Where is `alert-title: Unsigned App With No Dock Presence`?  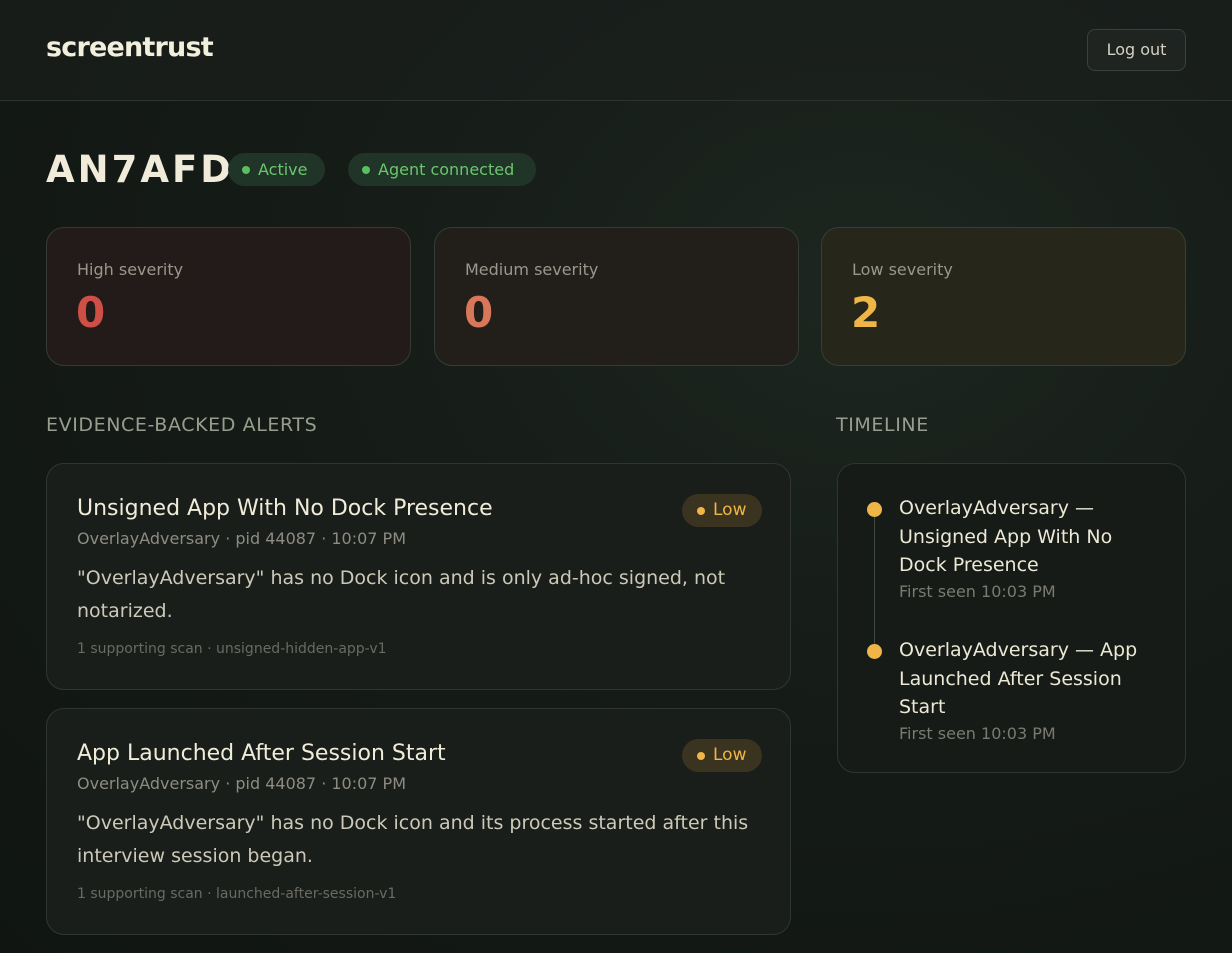
alert-title: Unsigned App With No Dock Presence is located at coordinates (285, 508).